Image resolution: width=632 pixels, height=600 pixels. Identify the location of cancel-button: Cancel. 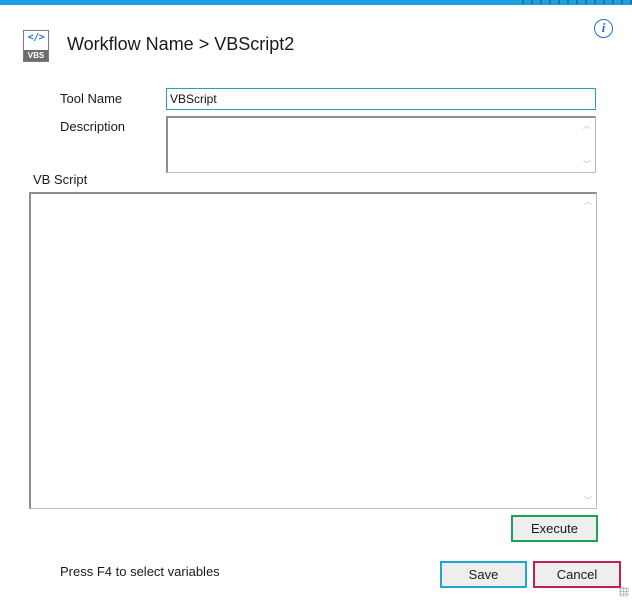
(577, 574).